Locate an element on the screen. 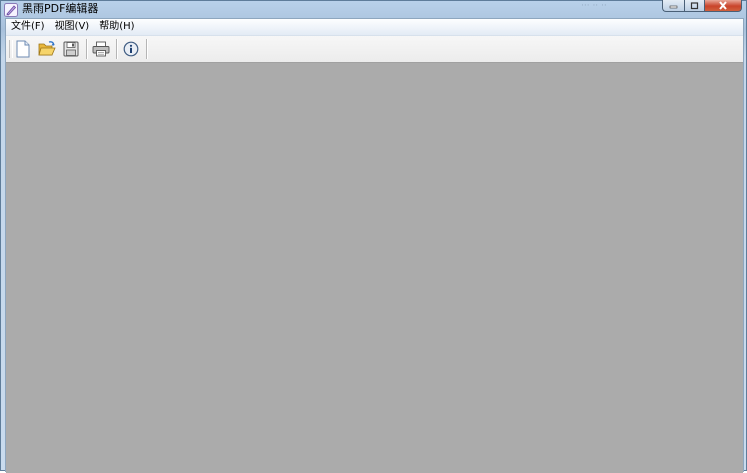 The height and width of the screenshot is (473, 747). window-controls is located at coordinates (702, 6).